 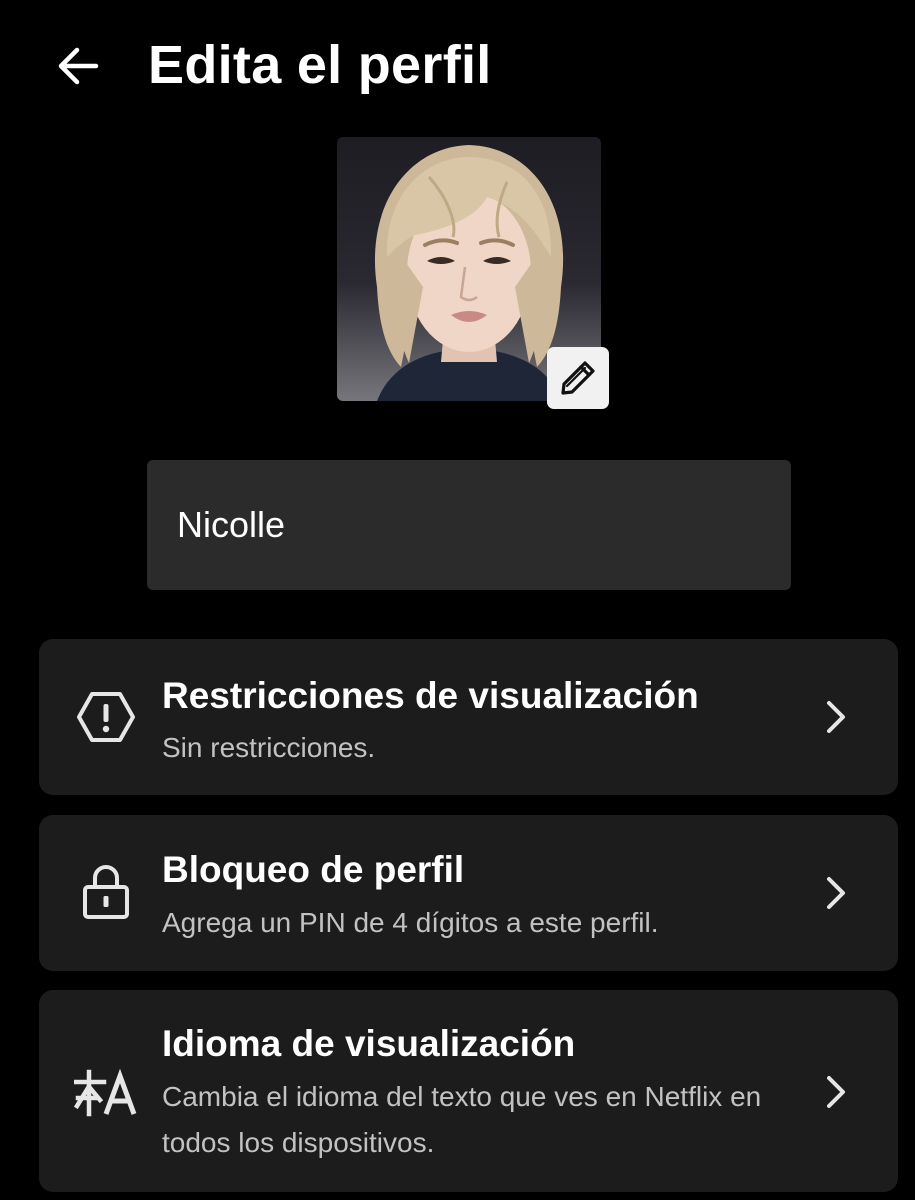 I want to click on viewing-restrictions-title: Restricciones de visualización, so click(x=430, y=695).